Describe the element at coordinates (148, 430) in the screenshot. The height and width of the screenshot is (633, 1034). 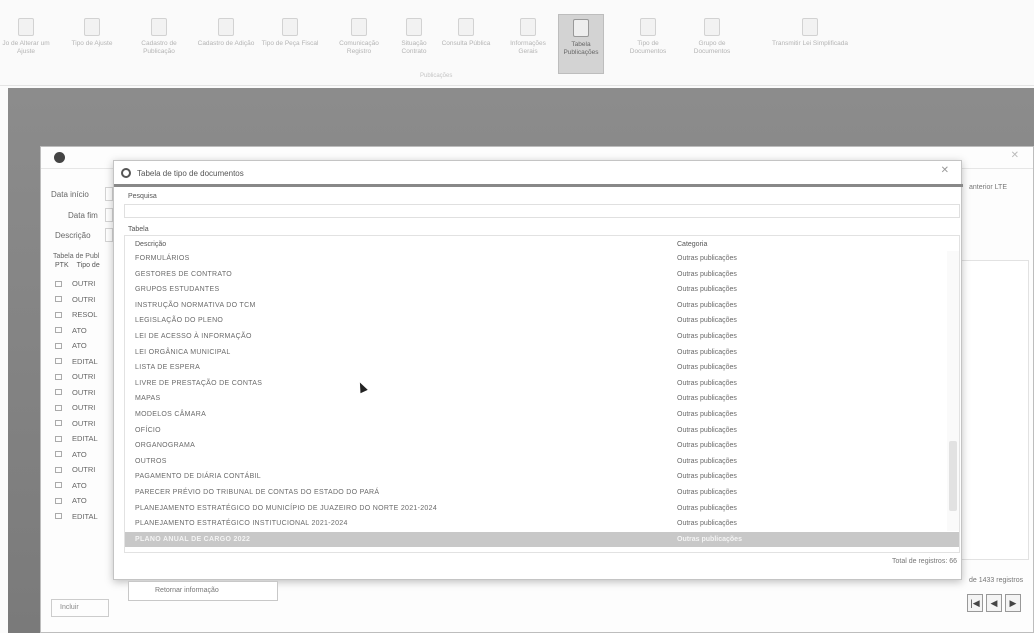
I see `row-descricao: OFÍCIO` at that location.